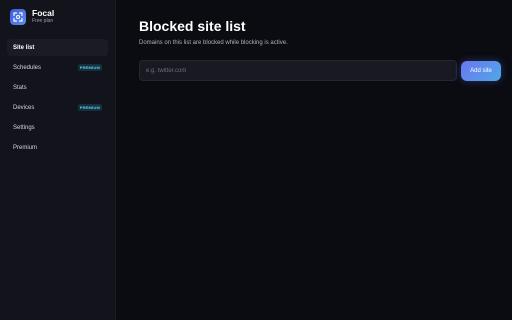 This screenshot has height=320, width=512. Describe the element at coordinates (24, 47) in the screenshot. I see `sidebar-item-label: Site list` at that location.